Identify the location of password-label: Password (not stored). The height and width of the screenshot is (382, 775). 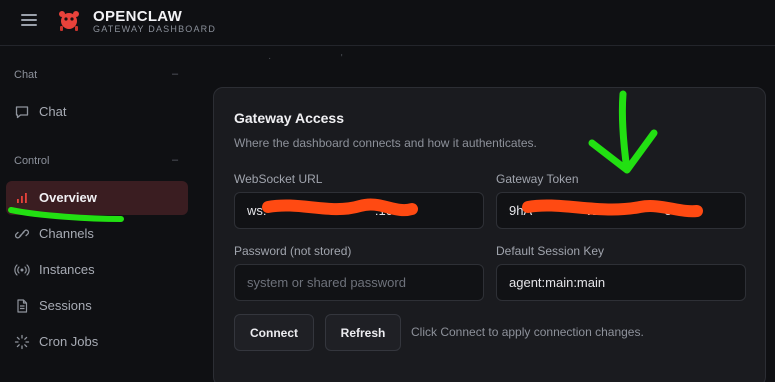
(293, 251).